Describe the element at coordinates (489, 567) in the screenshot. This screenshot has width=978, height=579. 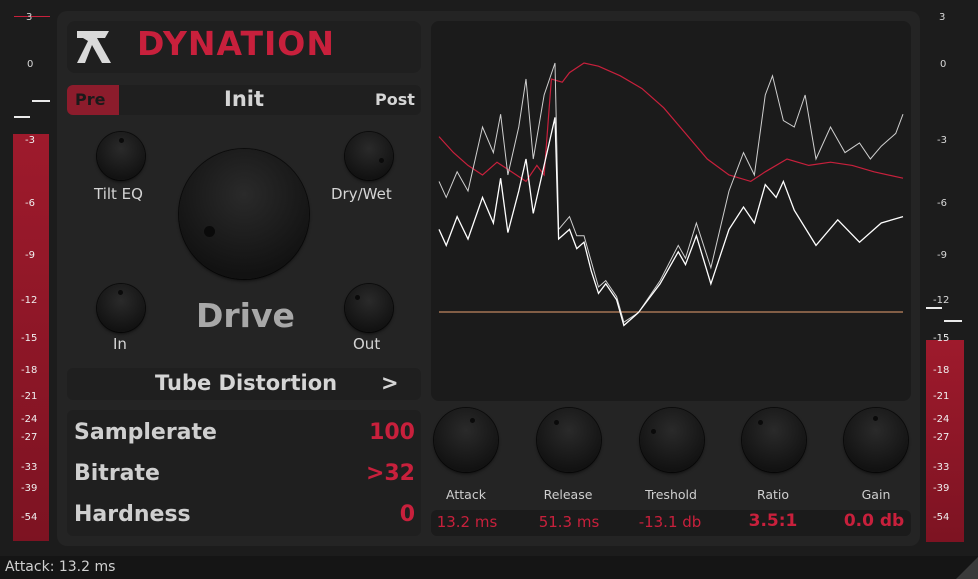
I see `status-bar: Attack: 13.2 ms` at that location.